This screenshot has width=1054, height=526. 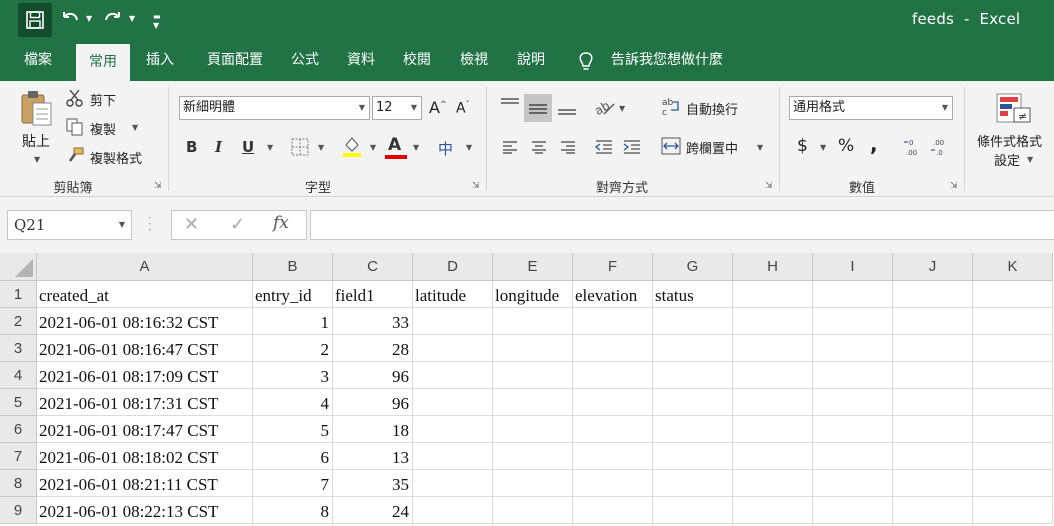 What do you see at coordinates (693, 429) in the screenshot?
I see `cell-g6` at bounding box center [693, 429].